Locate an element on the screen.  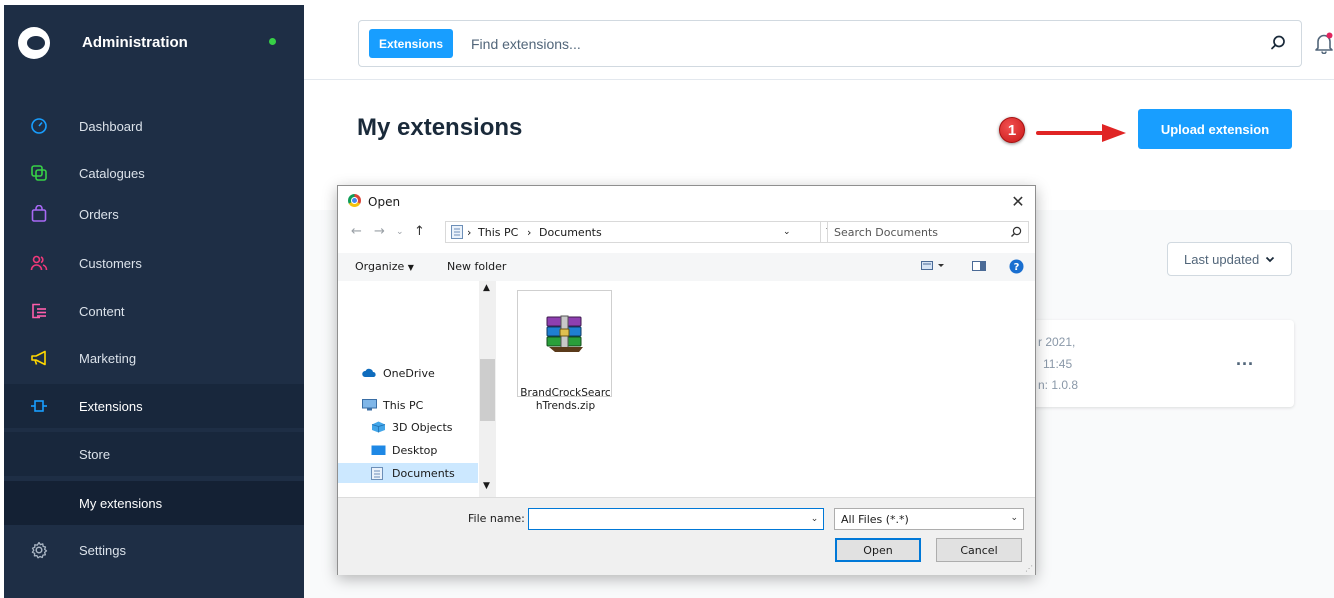
chrome-icon is located at coordinates (354, 200).